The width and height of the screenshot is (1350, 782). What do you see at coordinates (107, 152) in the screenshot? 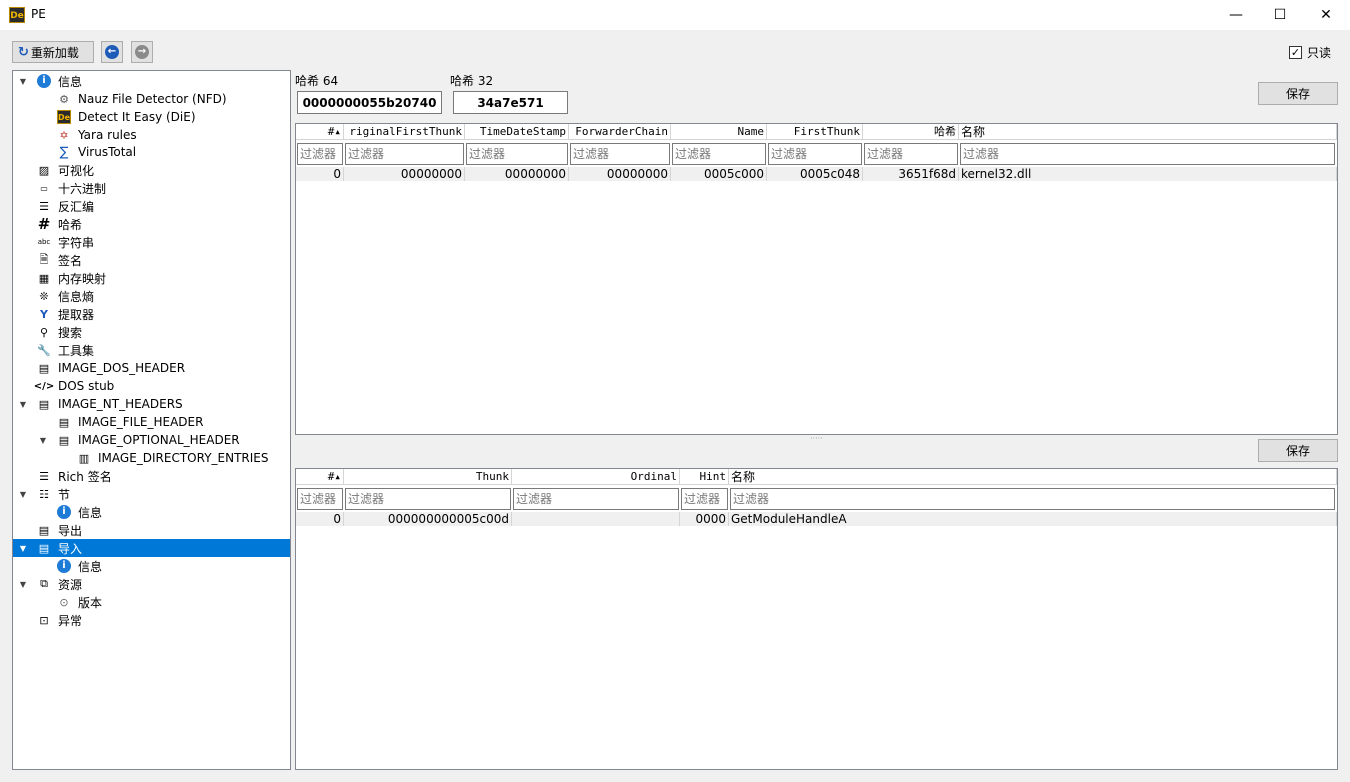
I see `tree-item-label: VirusTotal` at bounding box center [107, 152].